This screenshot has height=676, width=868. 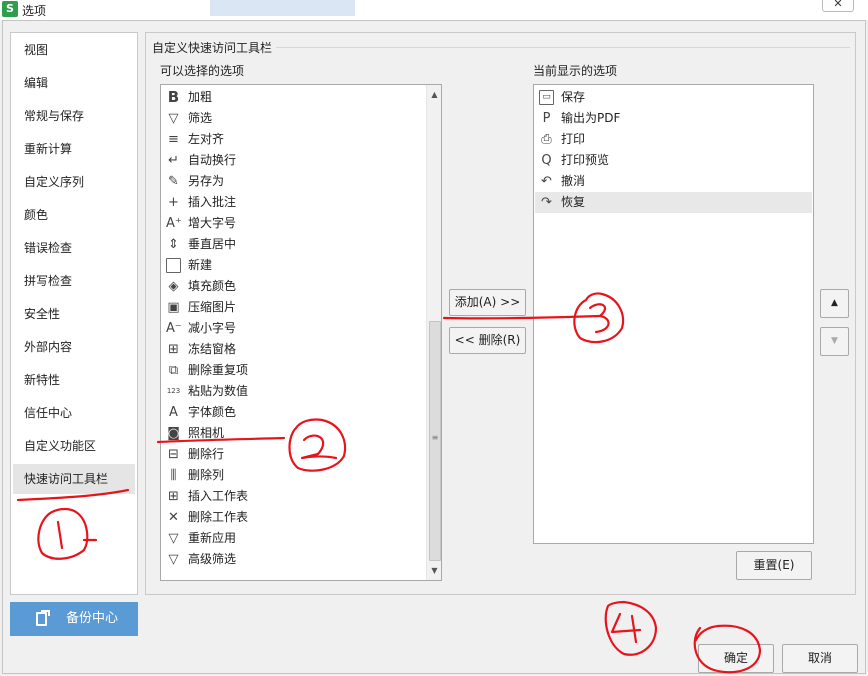 What do you see at coordinates (74, 446) in the screenshot?
I see `sidebar-item: 自定义功能区` at bounding box center [74, 446].